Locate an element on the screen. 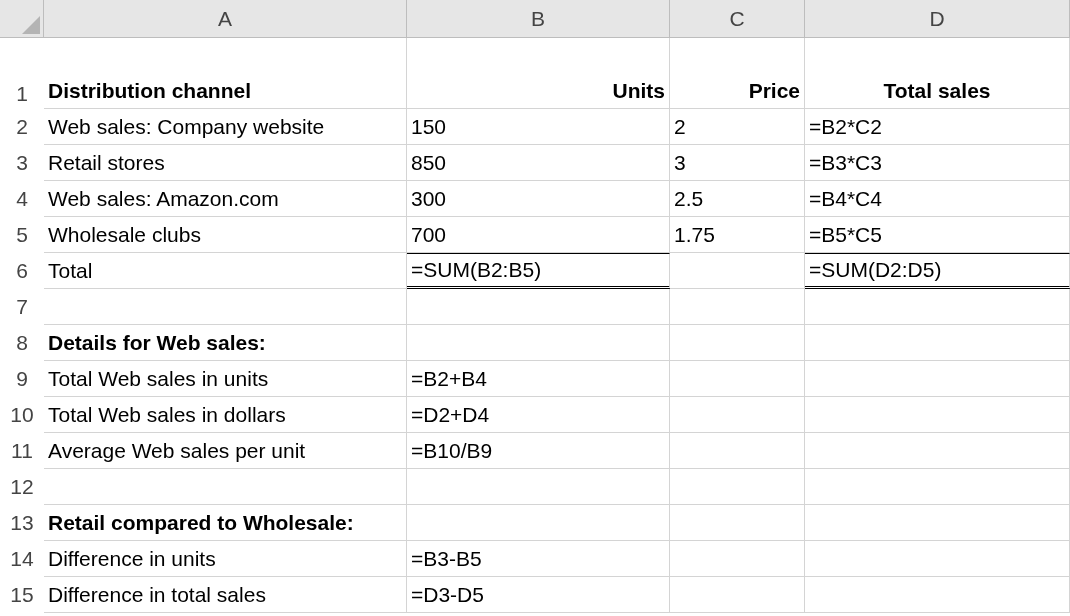 The height and width of the screenshot is (616, 1070). table-cell: =B3*C3 is located at coordinates (937, 163).